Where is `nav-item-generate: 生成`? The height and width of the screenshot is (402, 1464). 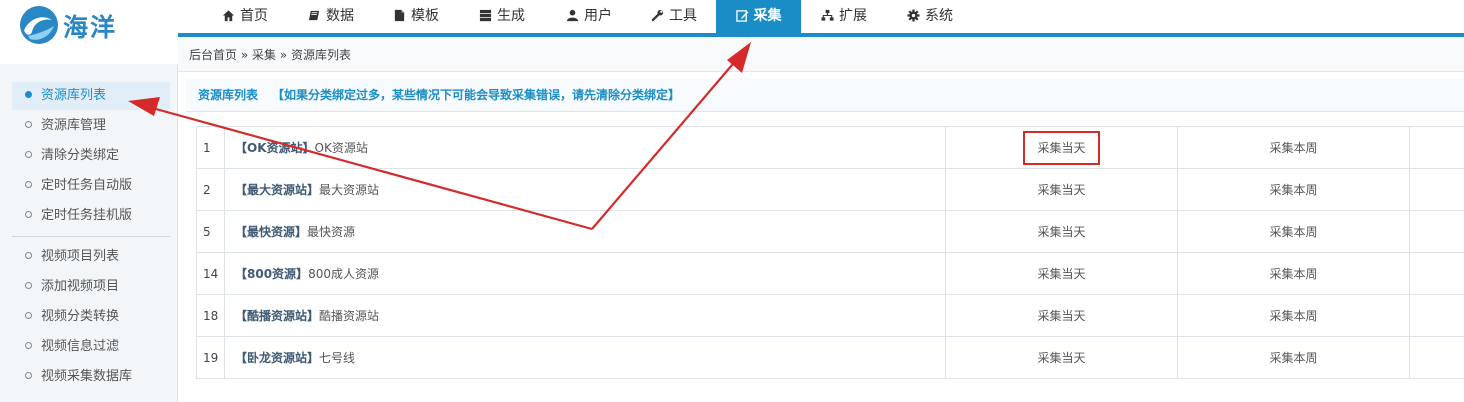 nav-item-generate: 生成 is located at coordinates (502, 16).